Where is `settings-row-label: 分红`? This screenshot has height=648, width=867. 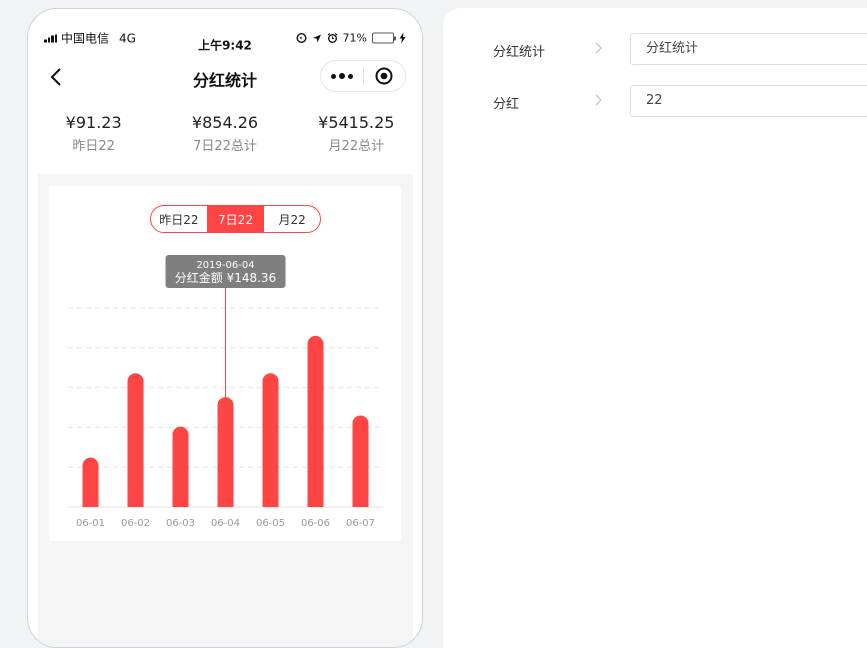 settings-row-label: 分红 is located at coordinates (506, 104).